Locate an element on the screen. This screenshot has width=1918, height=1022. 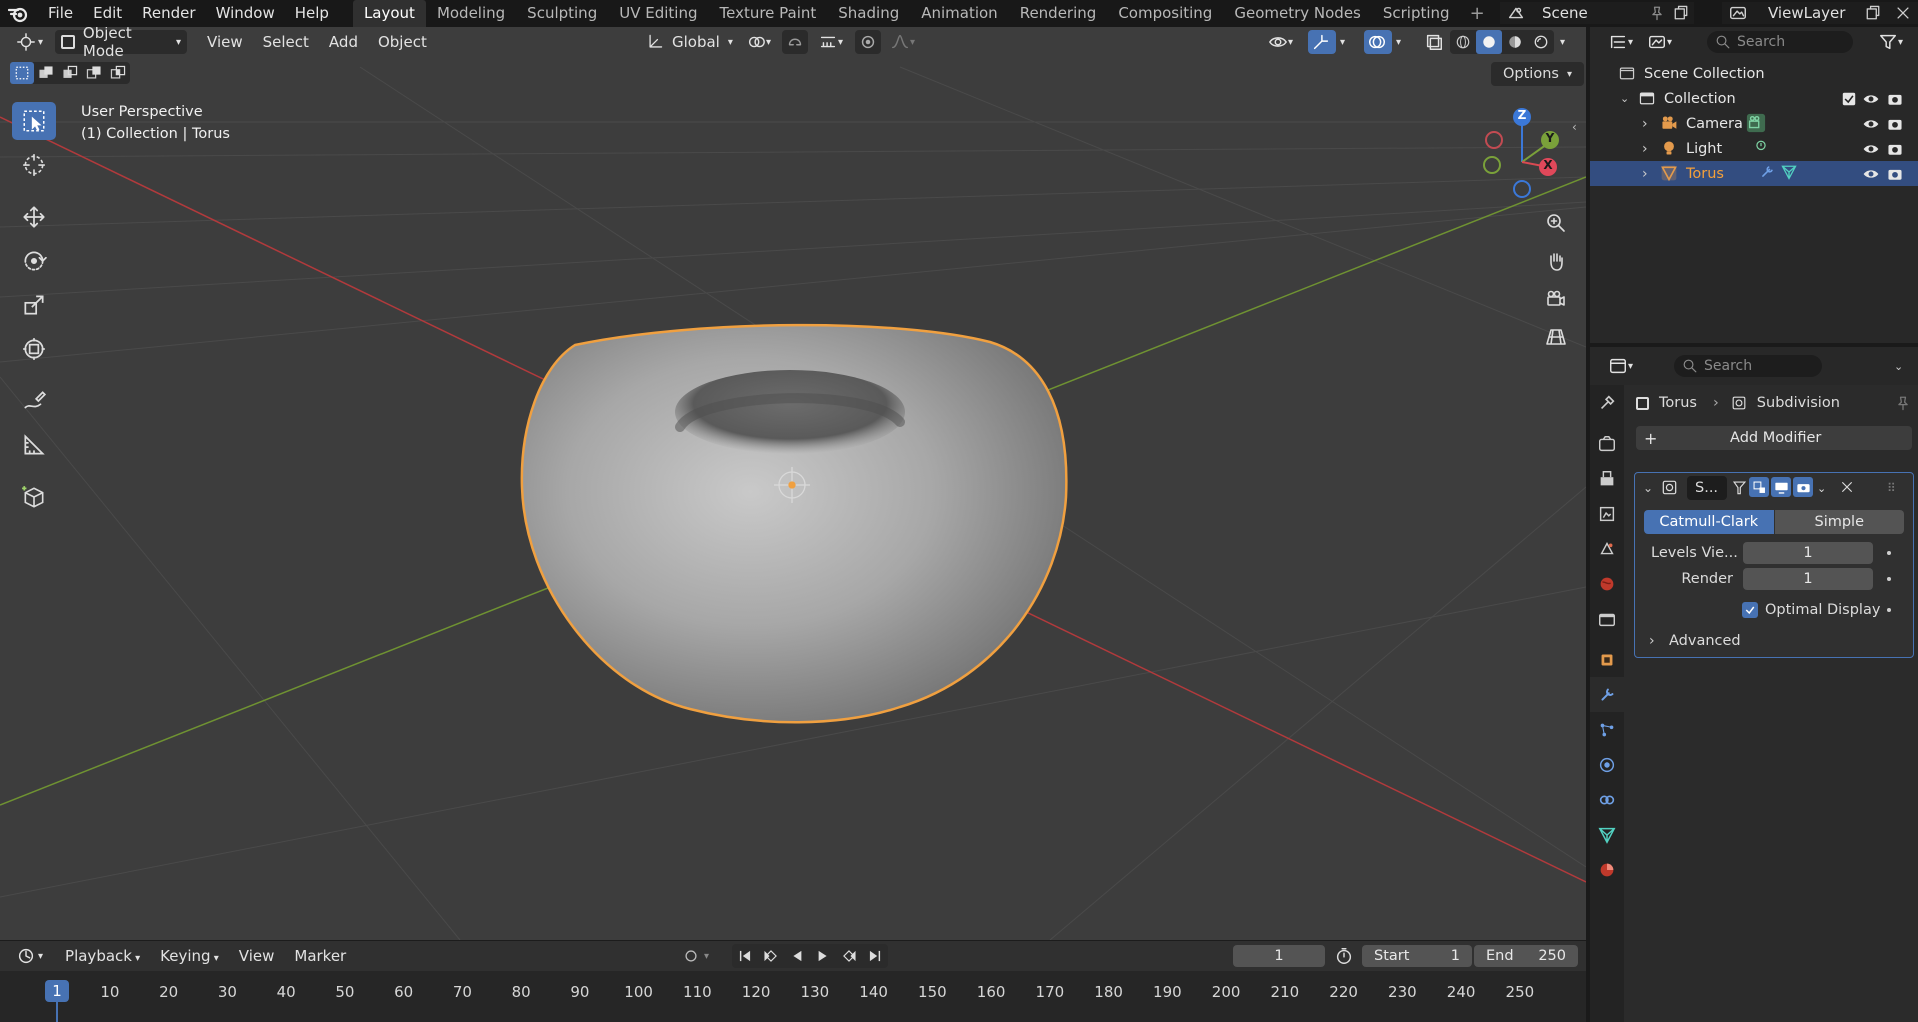
object-data-icon is located at coordinates (1761, 147).